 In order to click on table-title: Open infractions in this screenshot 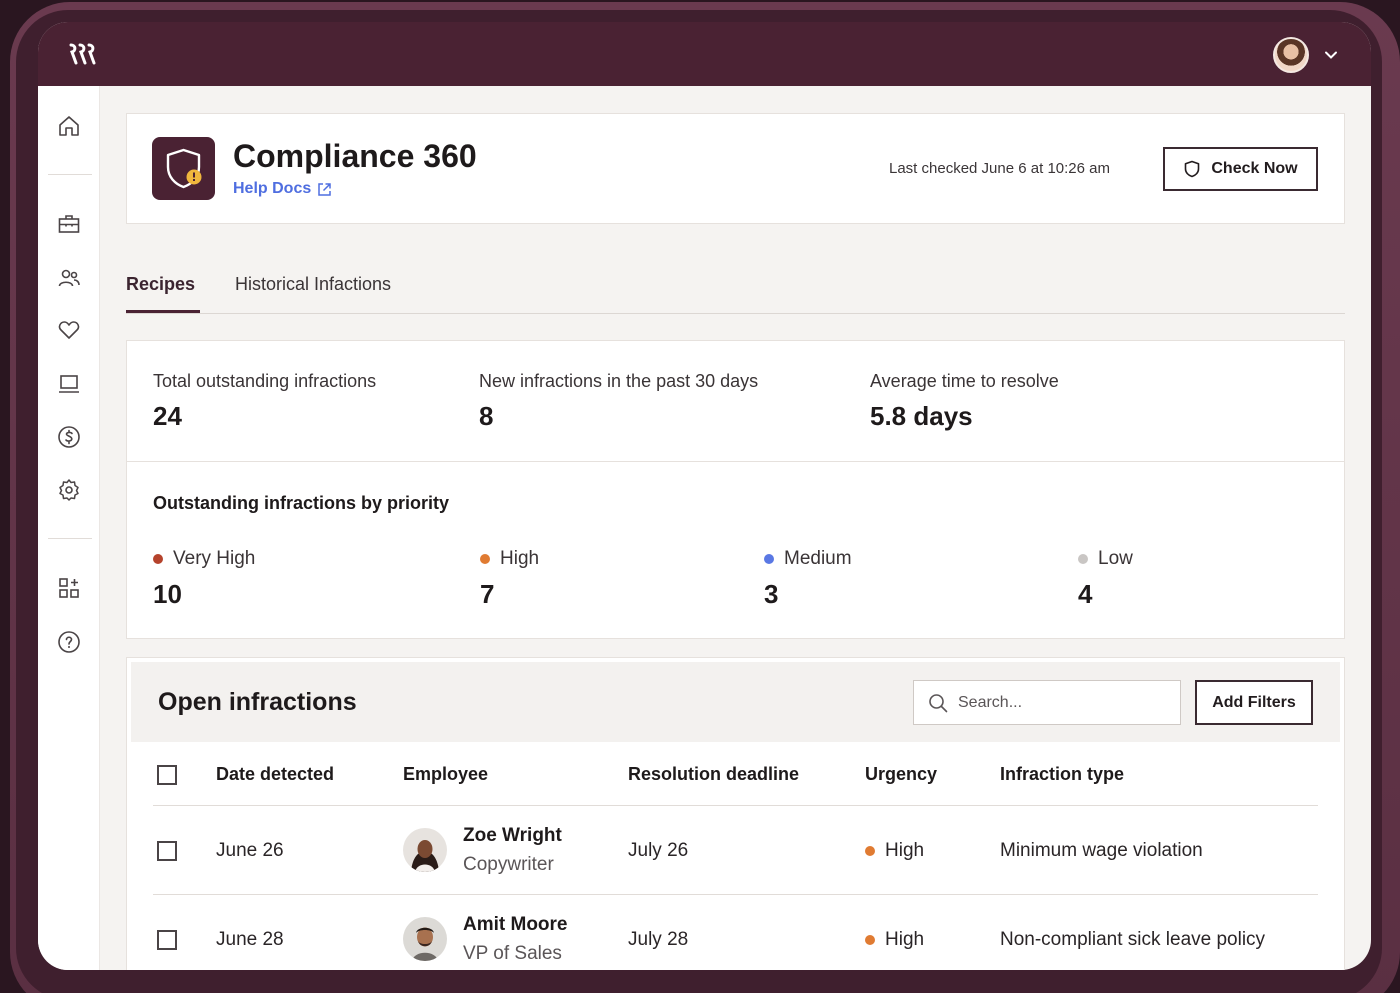, I will do `click(257, 702)`.